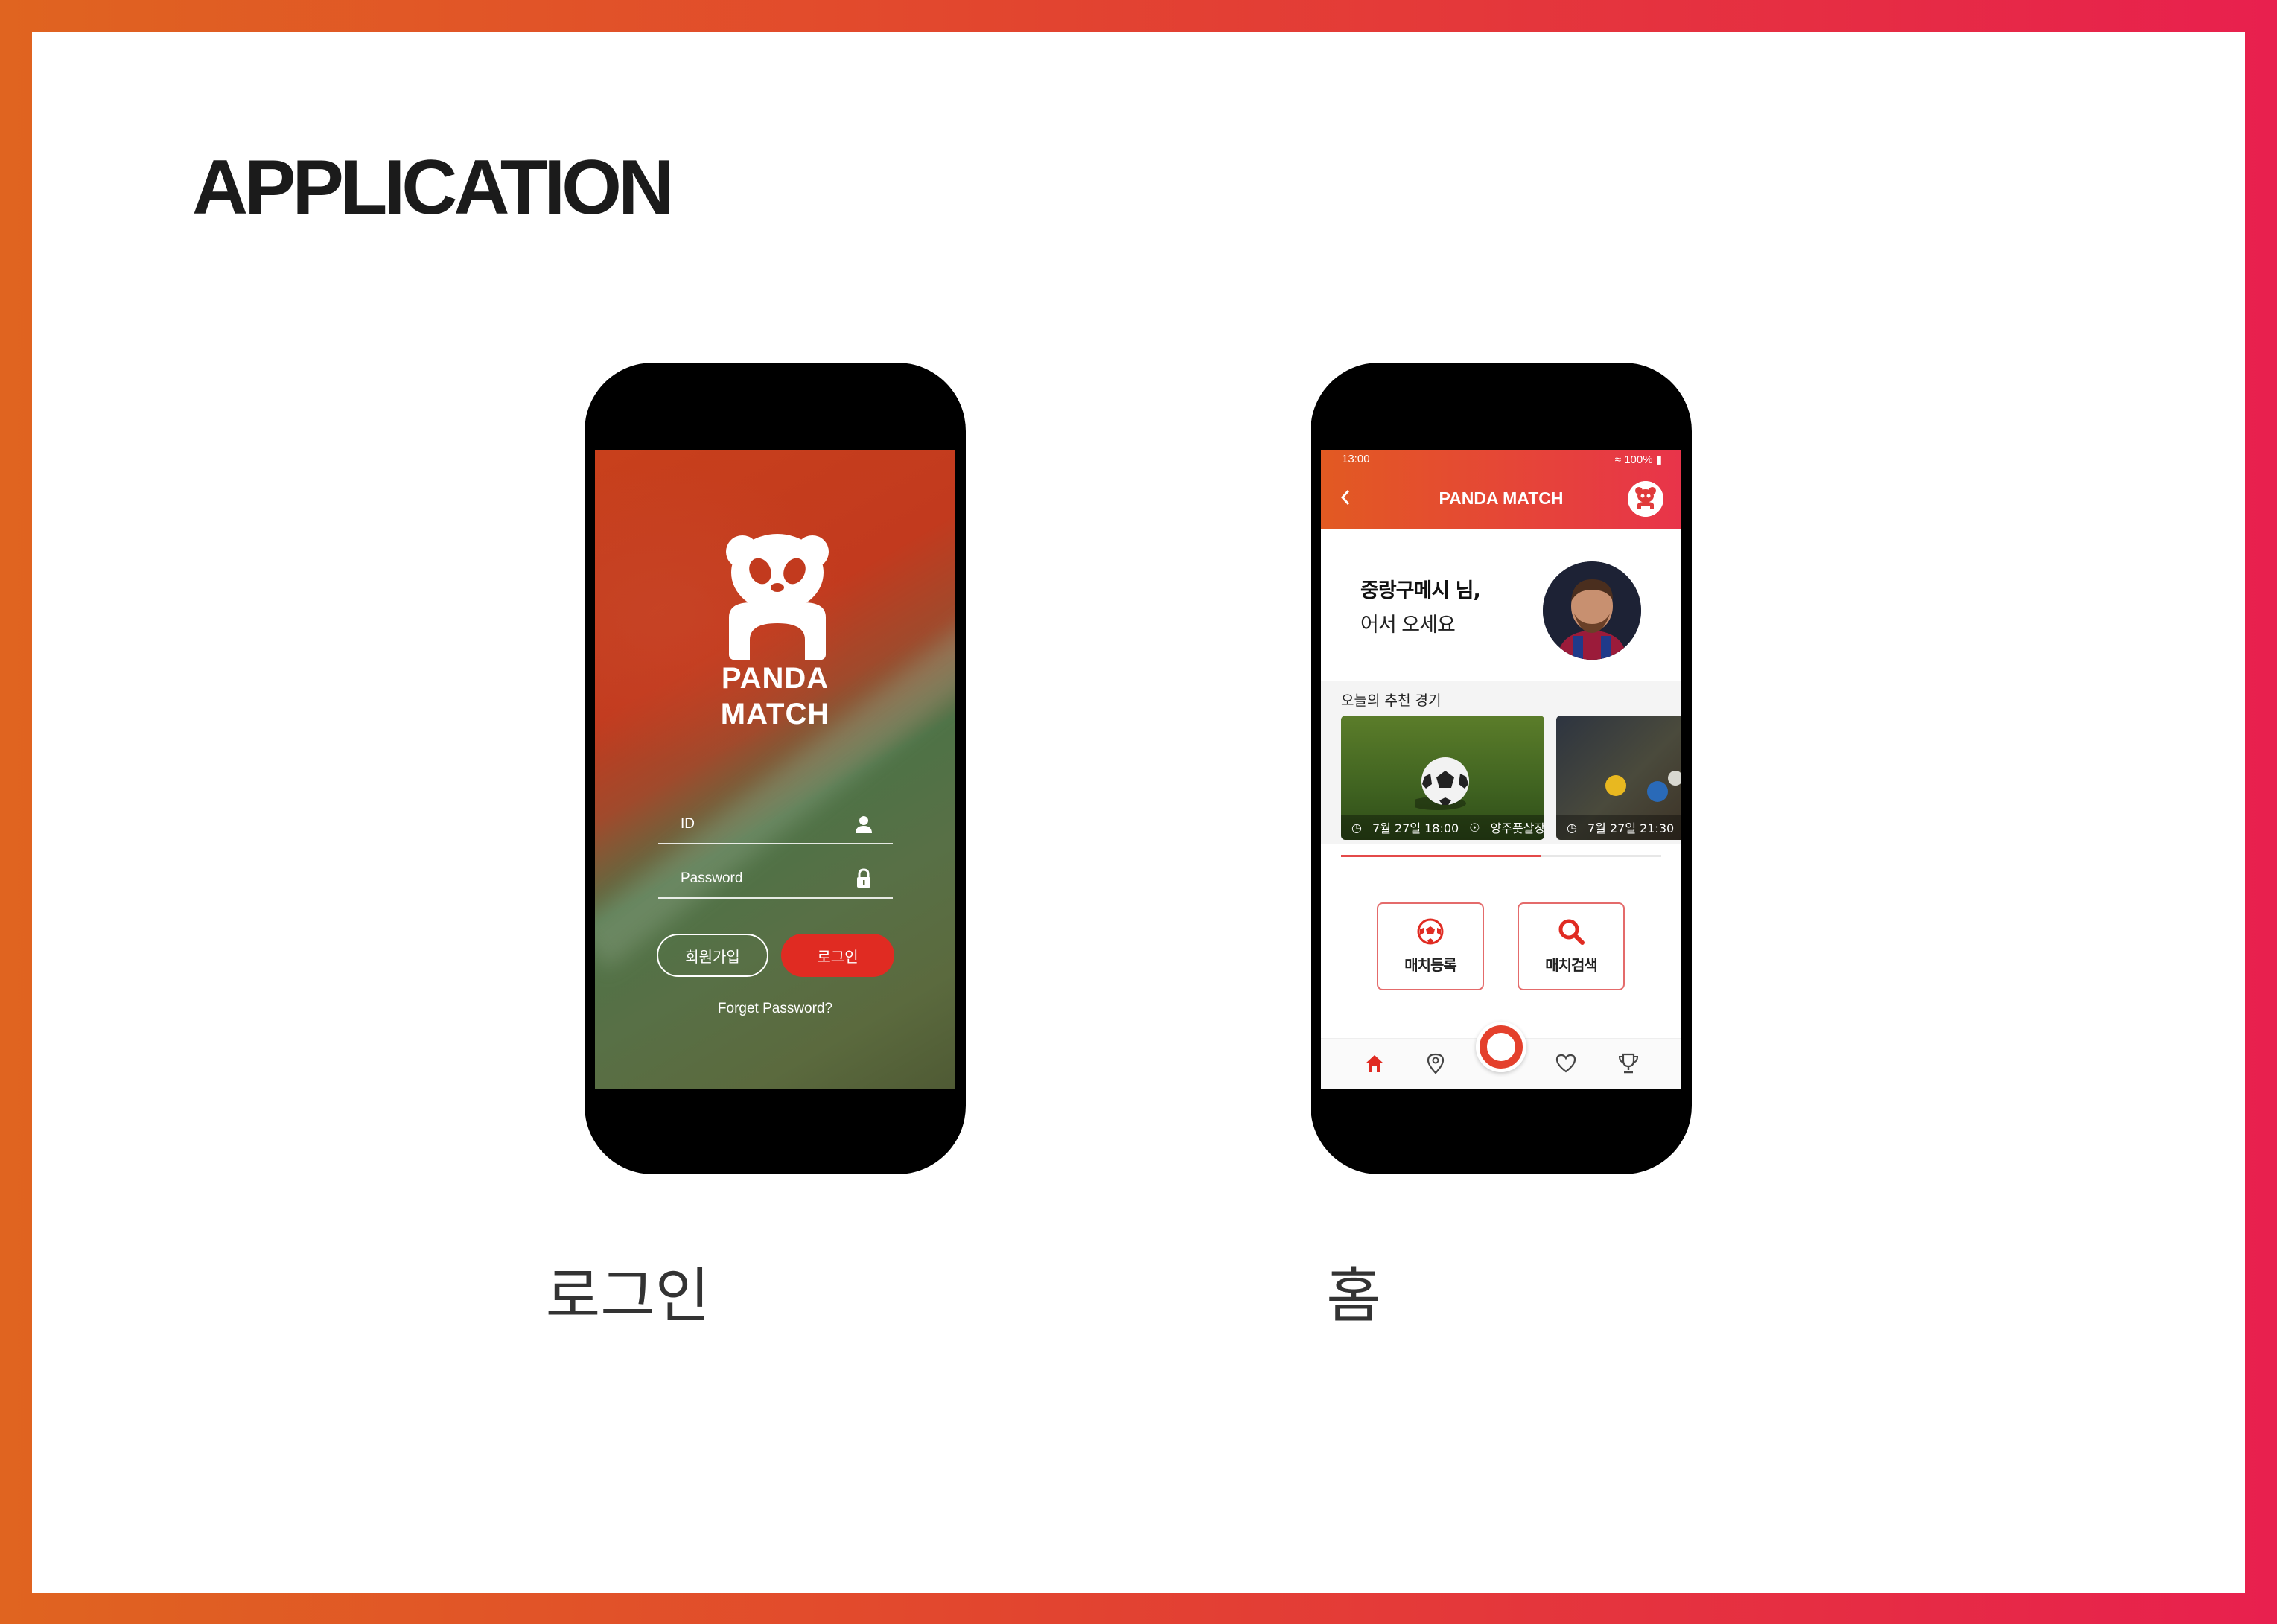 This screenshot has height=1624, width=2277. Describe the element at coordinates (627, 1296) in the screenshot. I see `caption-login: 로그인` at that location.